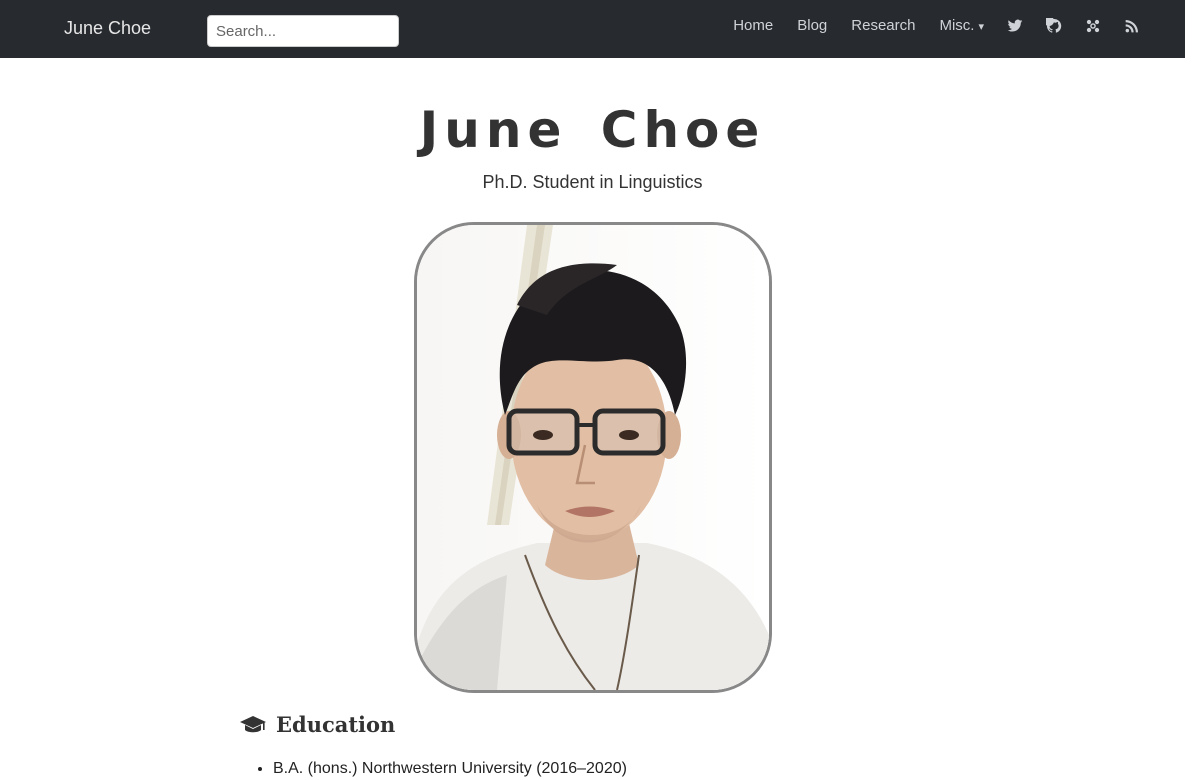 The height and width of the screenshot is (780, 1200). I want to click on osf-icon, so click(1092, 26).